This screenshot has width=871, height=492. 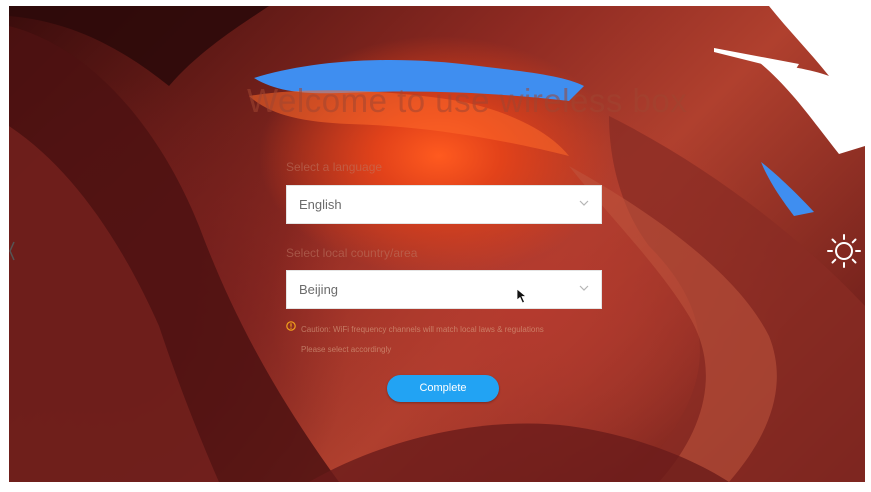 I want to click on region-select: Beijing, so click(x=444, y=289).